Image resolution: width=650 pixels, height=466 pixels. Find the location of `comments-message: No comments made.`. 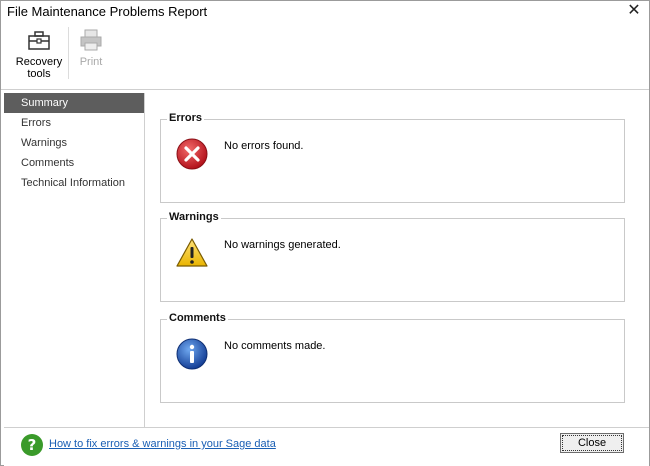

comments-message: No comments made. is located at coordinates (275, 346).